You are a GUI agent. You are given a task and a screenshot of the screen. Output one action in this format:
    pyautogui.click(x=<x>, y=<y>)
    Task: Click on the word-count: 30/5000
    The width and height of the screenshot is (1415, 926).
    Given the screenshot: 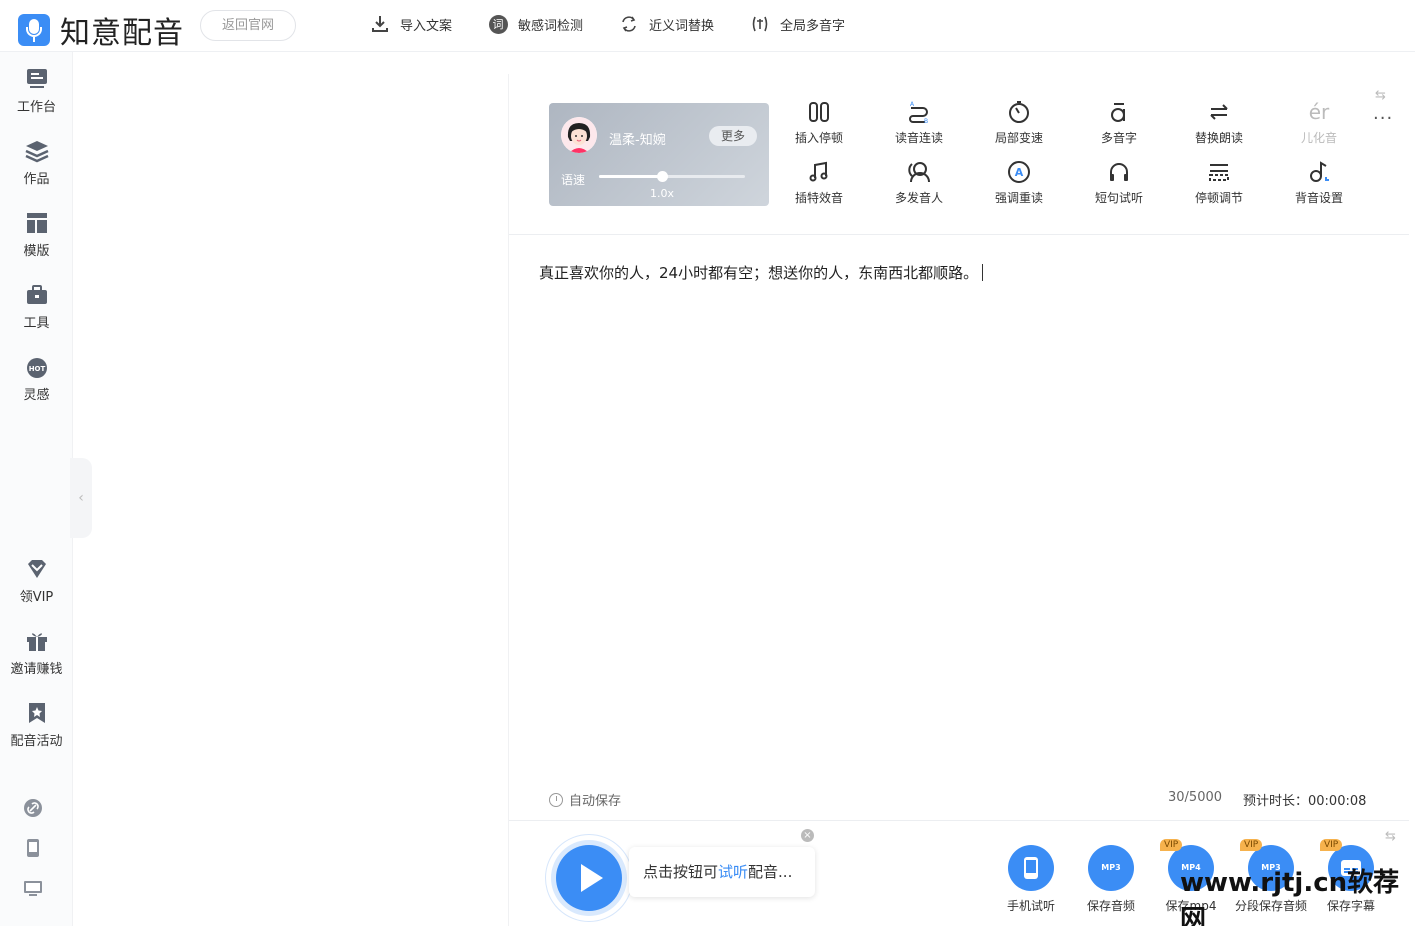 What is the action you would take?
    pyautogui.click(x=1195, y=797)
    